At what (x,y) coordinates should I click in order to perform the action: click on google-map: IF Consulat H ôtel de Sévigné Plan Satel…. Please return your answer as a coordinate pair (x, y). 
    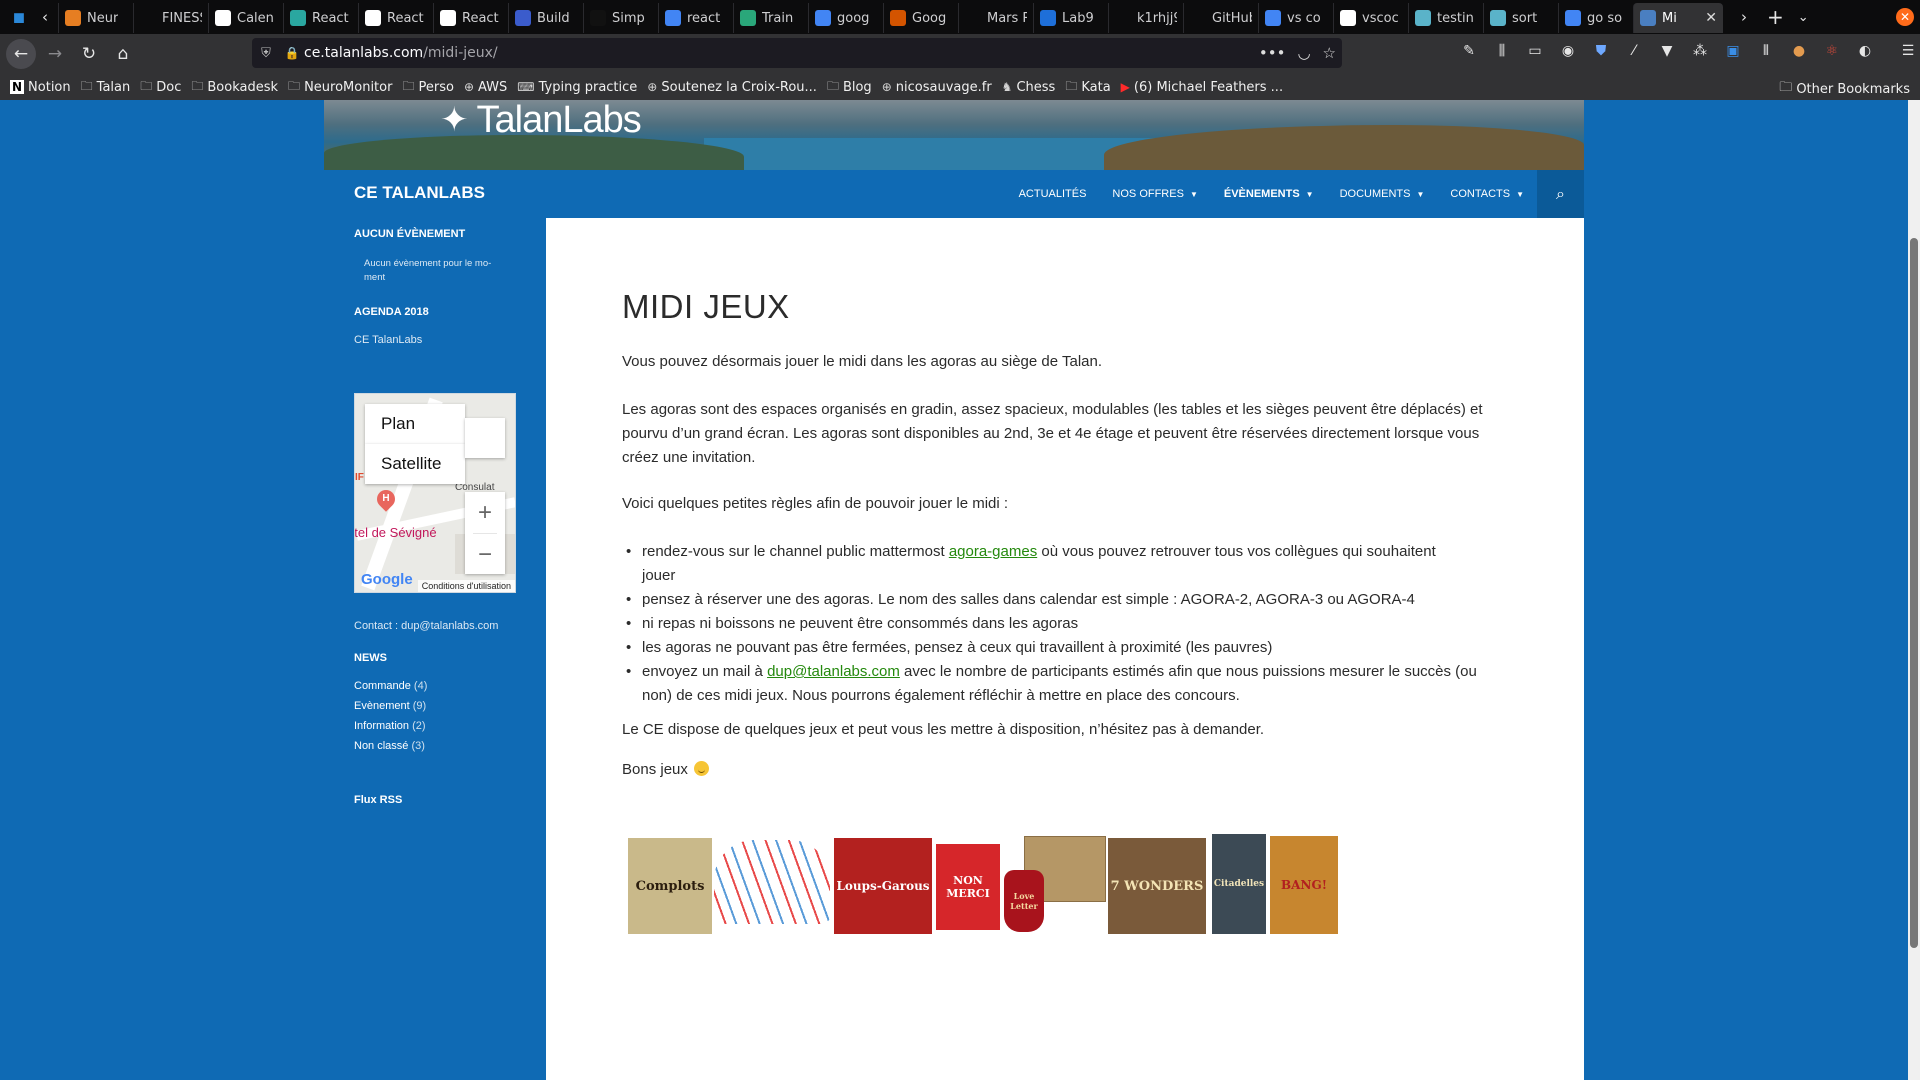
    Looking at the image, I should click on (435, 493).